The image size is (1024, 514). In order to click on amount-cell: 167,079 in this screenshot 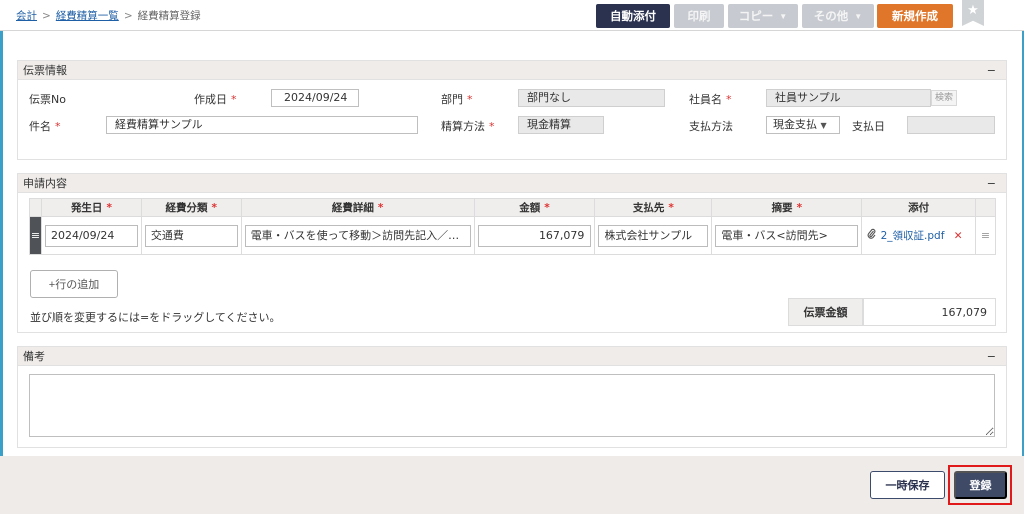, I will do `click(534, 235)`.